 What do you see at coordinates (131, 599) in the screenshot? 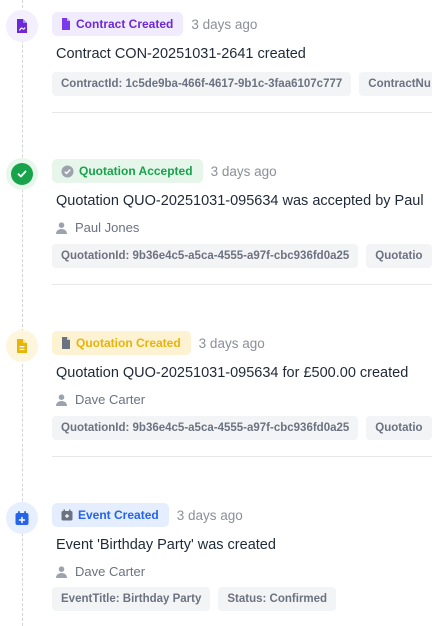
I see `metadata-chip: EventTitle: Birthday Party` at bounding box center [131, 599].